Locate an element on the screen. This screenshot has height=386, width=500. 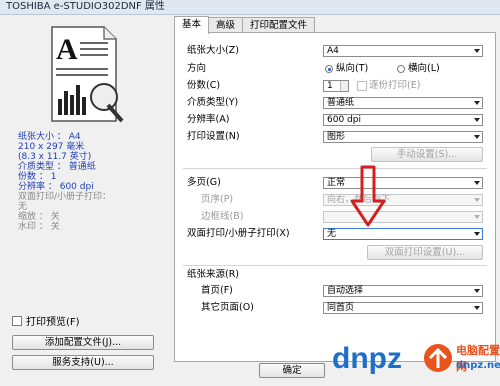
summary-scale: 缩放 ： 关 is located at coordinates (39, 217).